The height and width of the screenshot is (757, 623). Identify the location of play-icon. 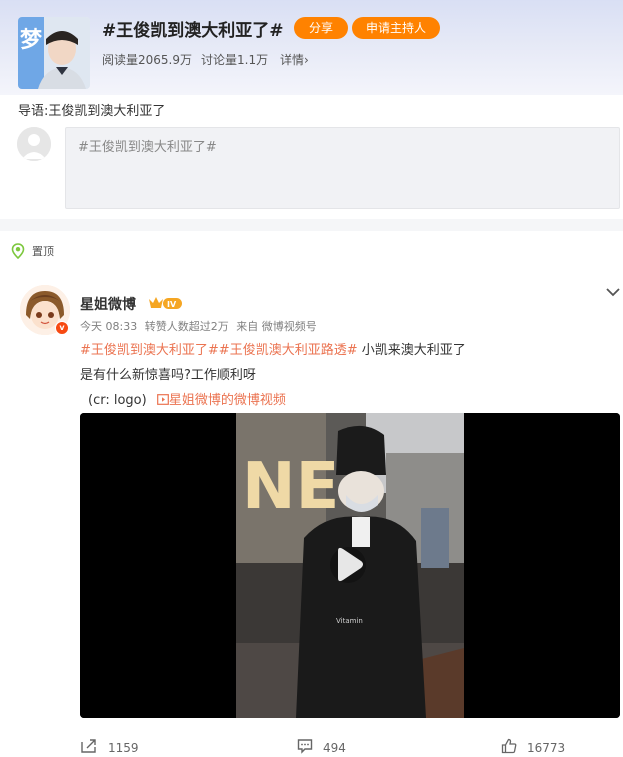
(348, 565).